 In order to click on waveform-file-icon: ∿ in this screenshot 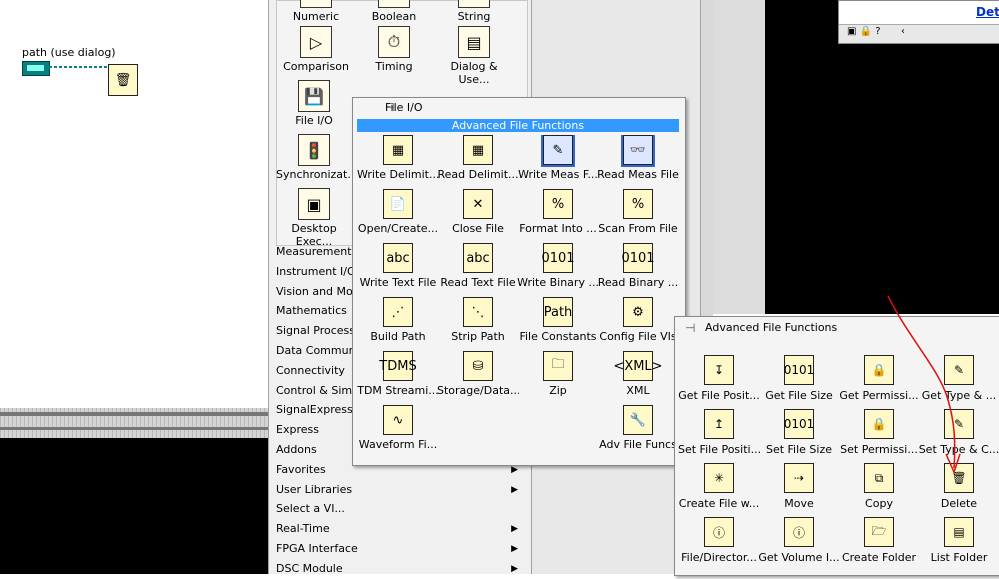, I will do `click(398, 420)`.